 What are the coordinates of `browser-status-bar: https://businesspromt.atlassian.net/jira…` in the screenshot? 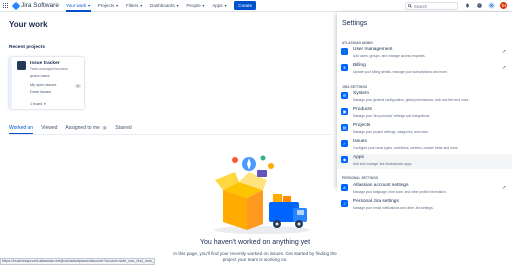 It's located at (77, 261).